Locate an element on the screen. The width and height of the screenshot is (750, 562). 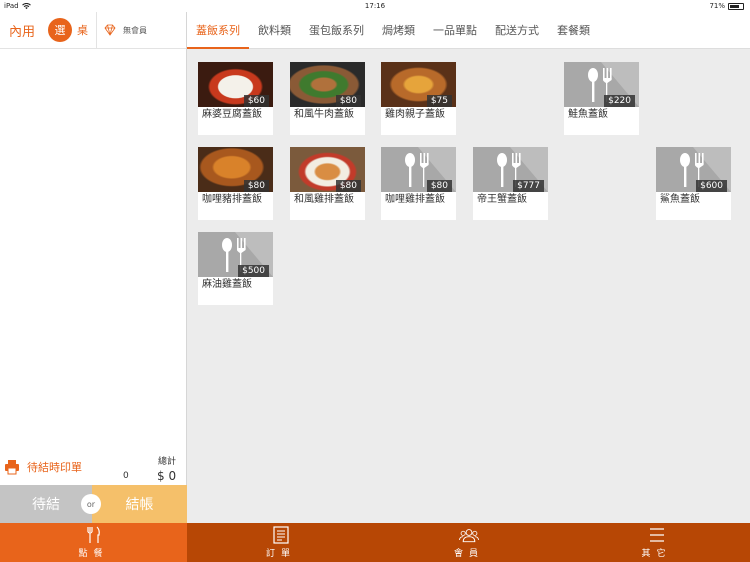
nav-orders: 訂單 is located at coordinates (281, 542).